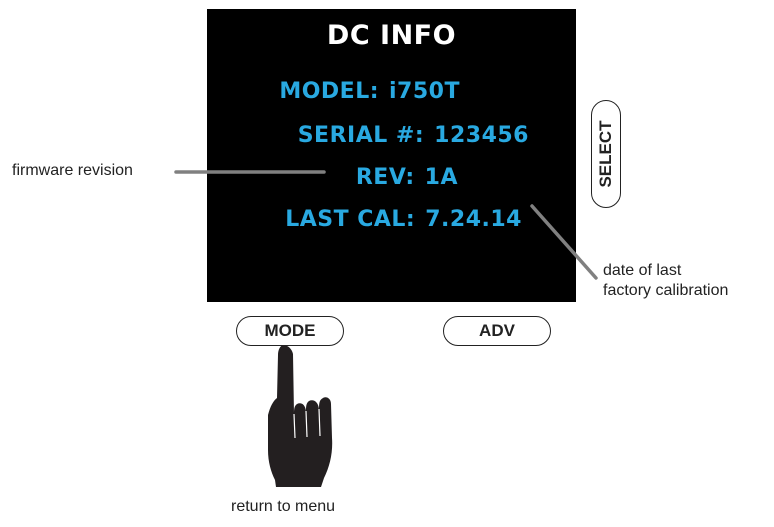 The height and width of the screenshot is (527, 774). What do you see at coordinates (72, 170) in the screenshot?
I see `firmware-revision-callout: firmware revision` at bounding box center [72, 170].